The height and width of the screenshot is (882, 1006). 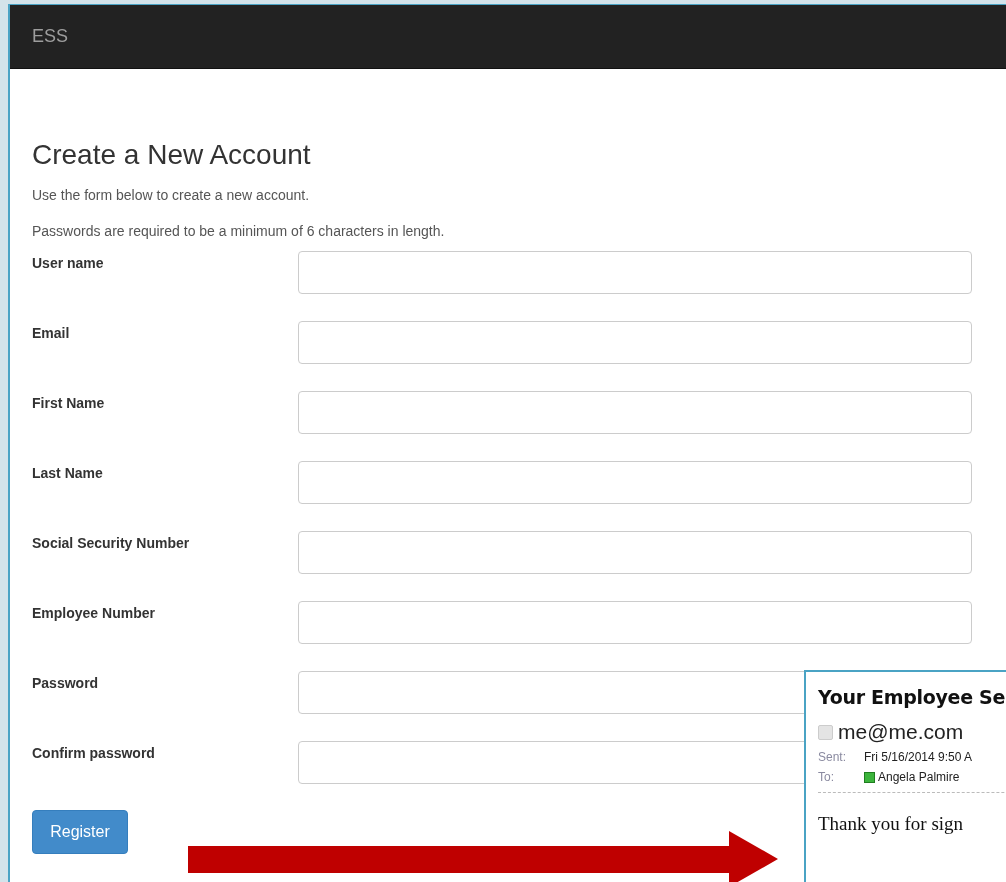 I want to click on field-label: Email, so click(x=51, y=332).